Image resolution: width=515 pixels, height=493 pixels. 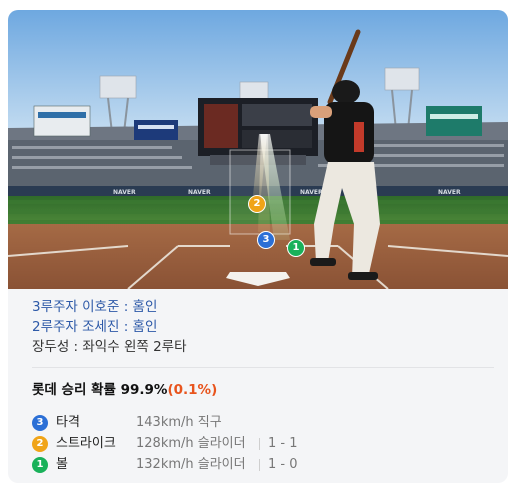 What do you see at coordinates (95, 327) in the screenshot?
I see `play-line-runner-2b: 2루주자 조세진 : 홈인` at bounding box center [95, 327].